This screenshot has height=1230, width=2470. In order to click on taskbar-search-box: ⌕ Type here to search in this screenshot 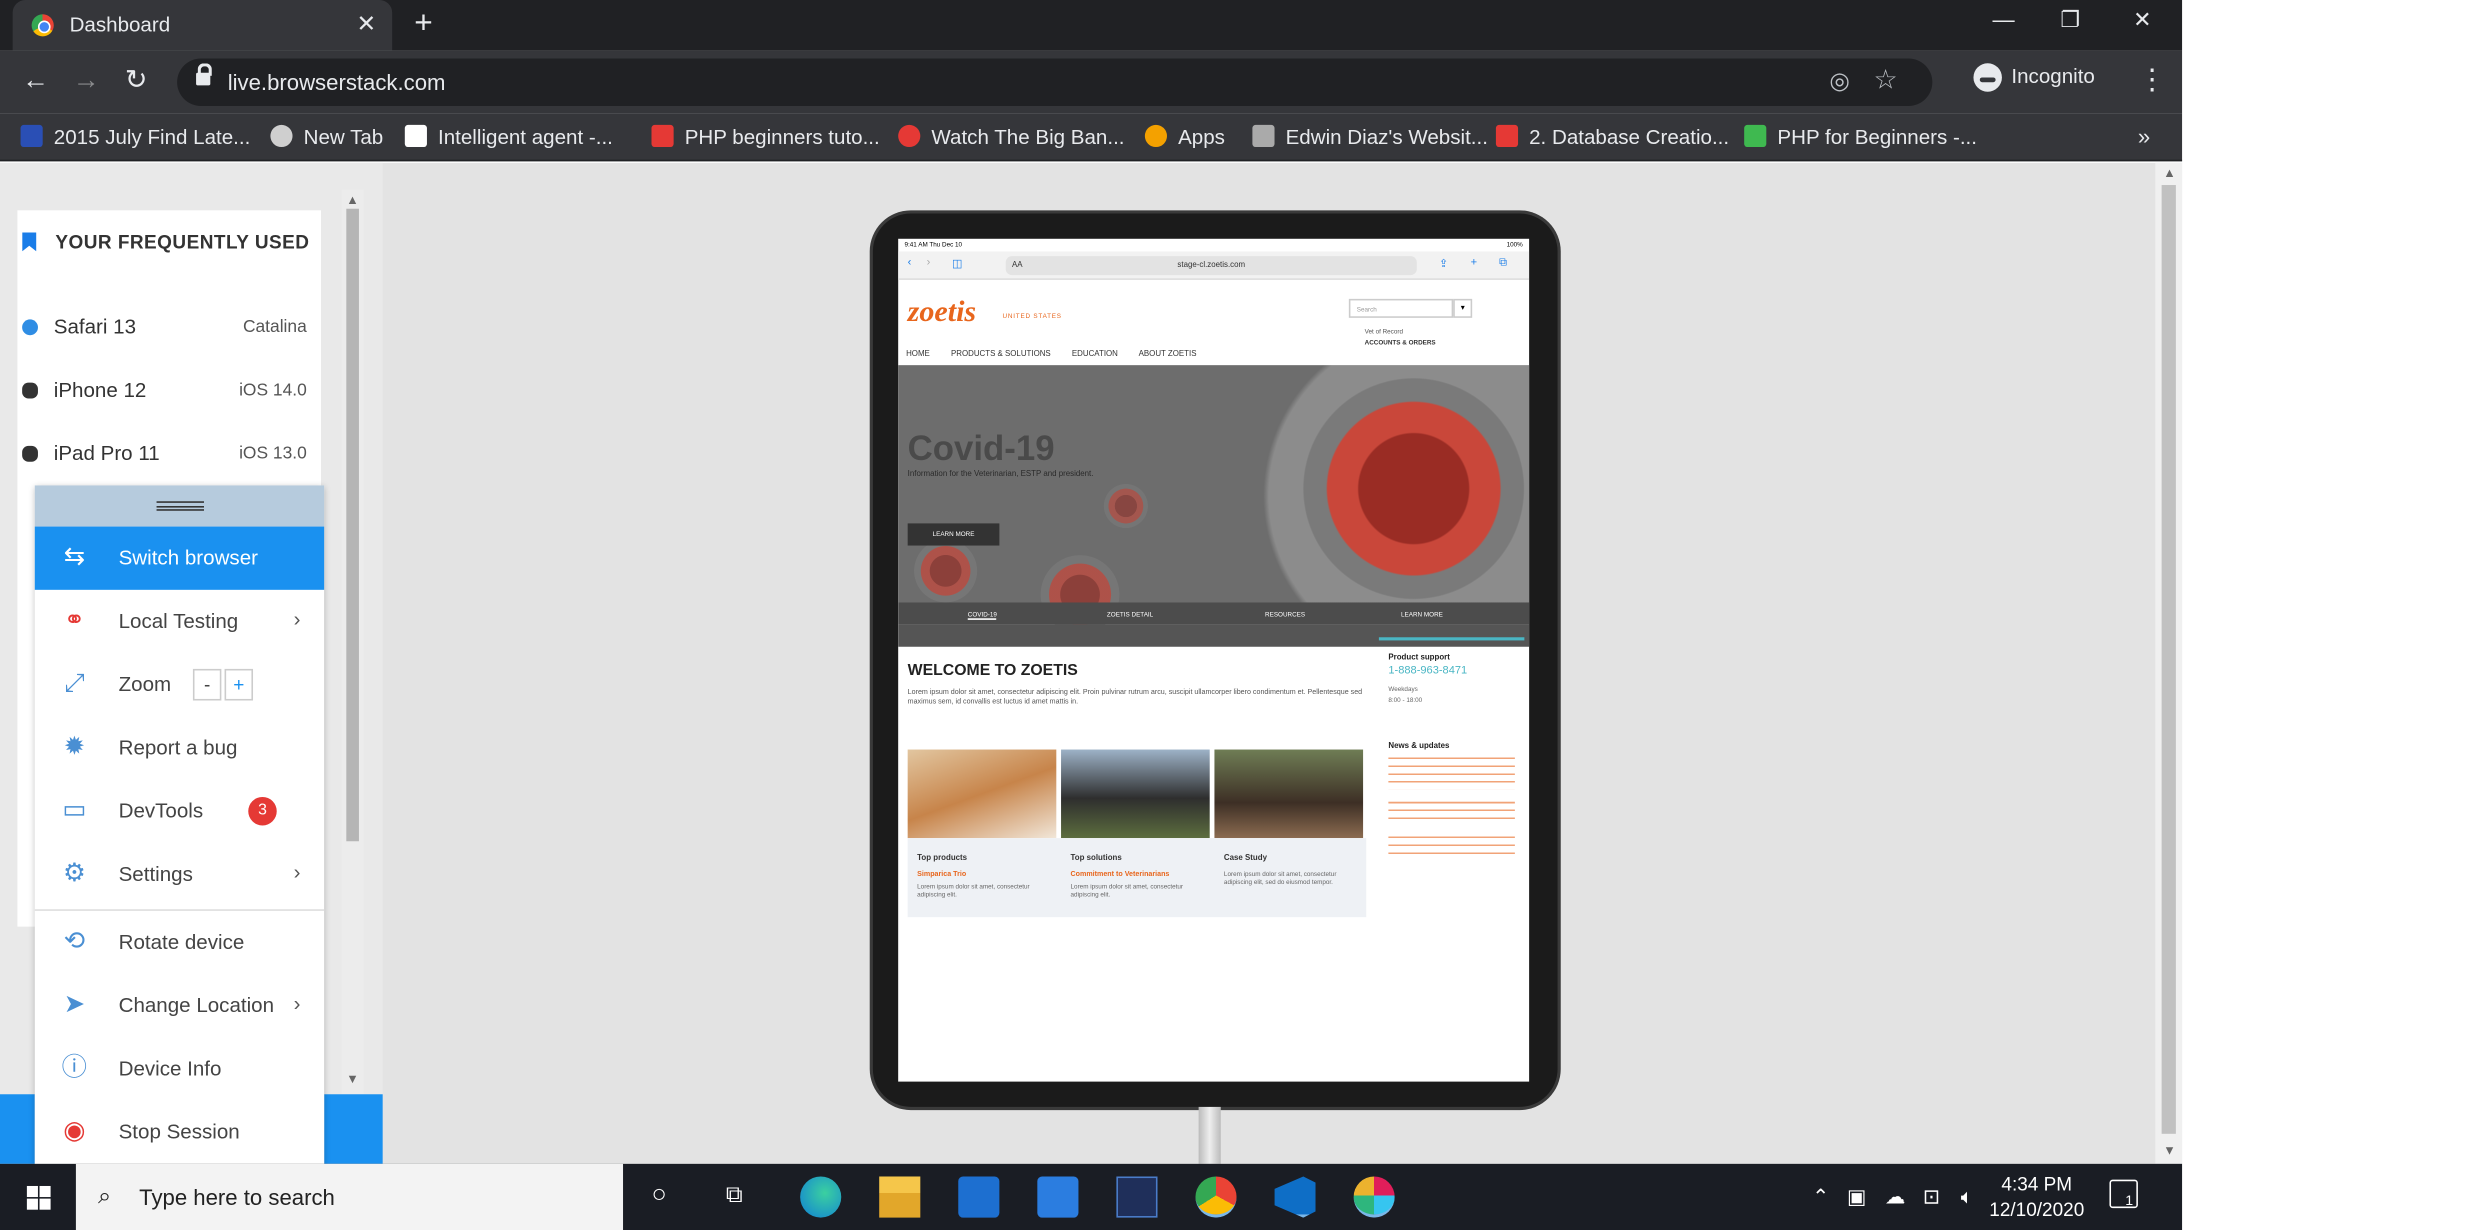, I will do `click(349, 1196)`.